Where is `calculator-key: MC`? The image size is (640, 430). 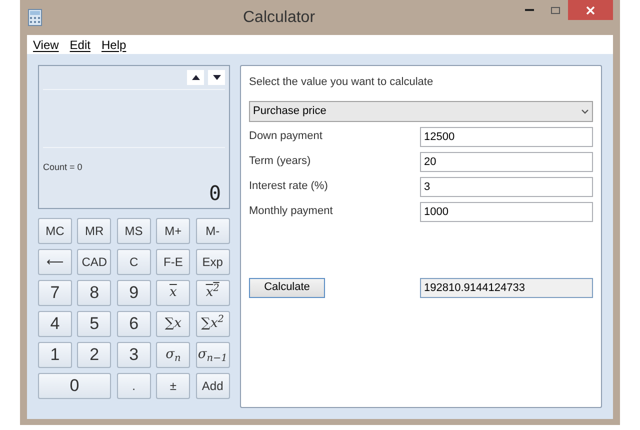 calculator-key: MC is located at coordinates (55, 231).